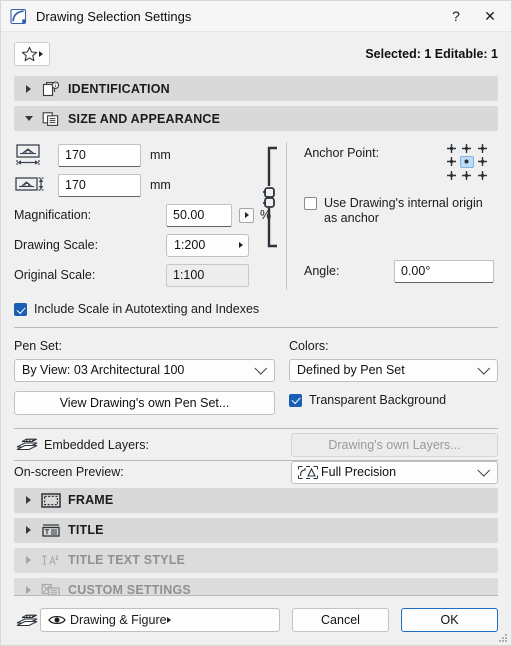 The height and width of the screenshot is (646, 512). Describe the element at coordinates (456, 16) in the screenshot. I see `help-button: ?` at that location.